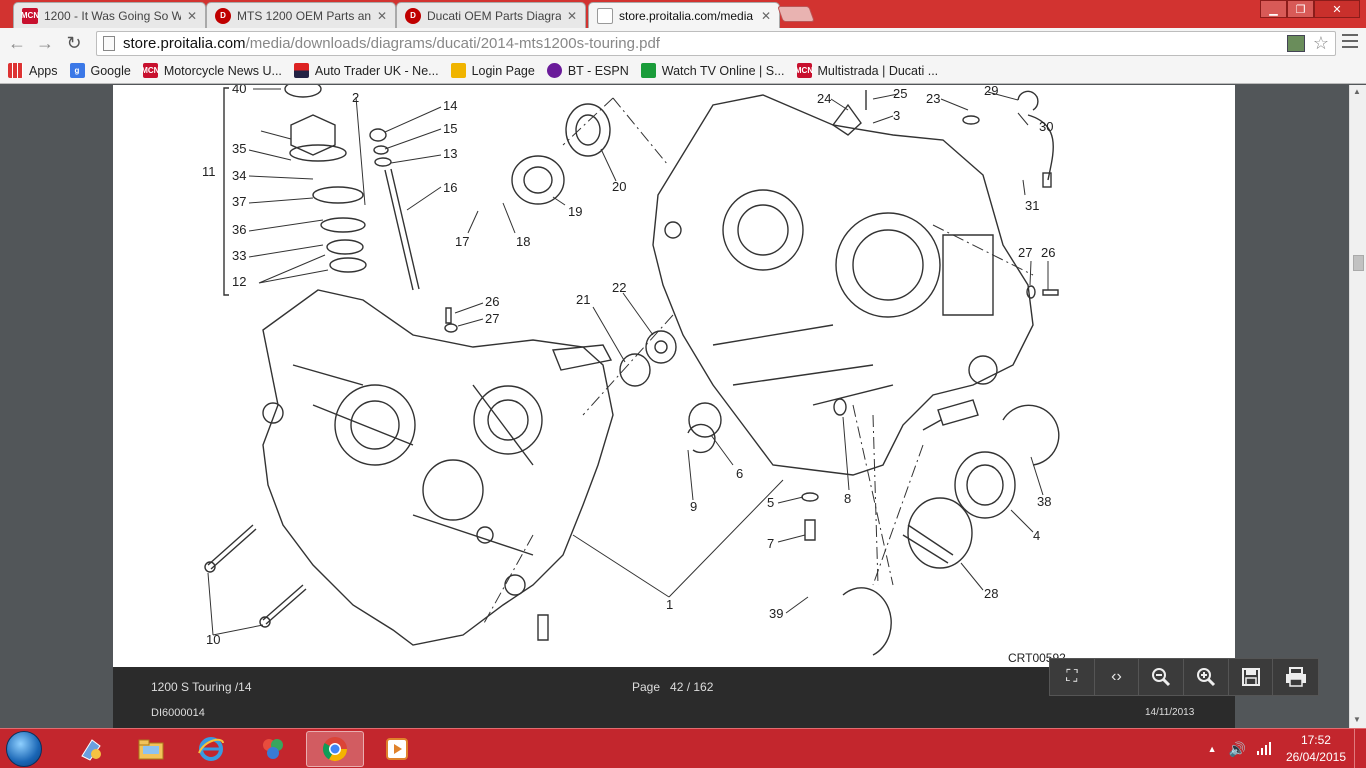 The image size is (1366, 768). What do you see at coordinates (24, 749) in the screenshot?
I see `start-button` at bounding box center [24, 749].